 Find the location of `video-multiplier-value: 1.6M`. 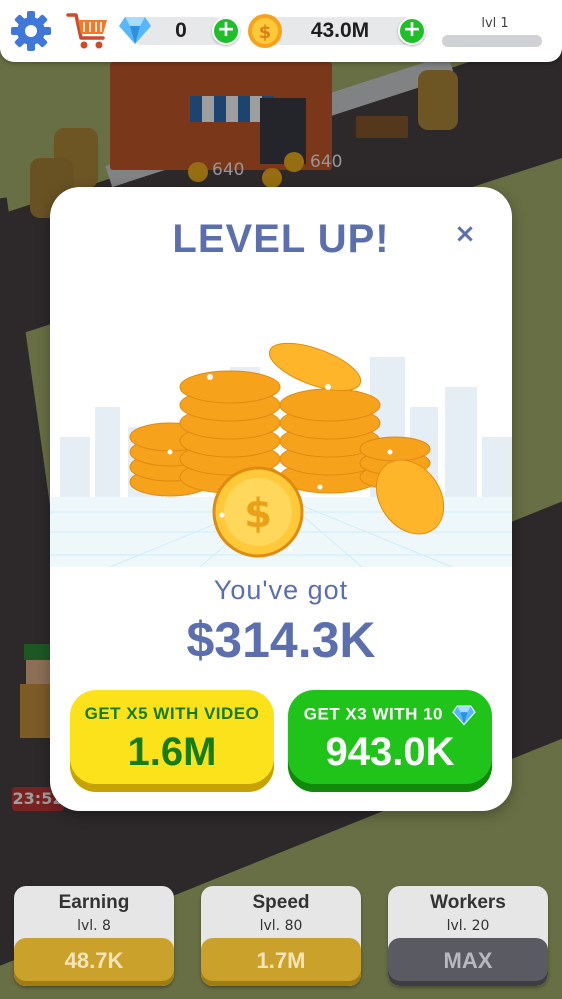

video-multiplier-value: 1.6M is located at coordinates (172, 752).